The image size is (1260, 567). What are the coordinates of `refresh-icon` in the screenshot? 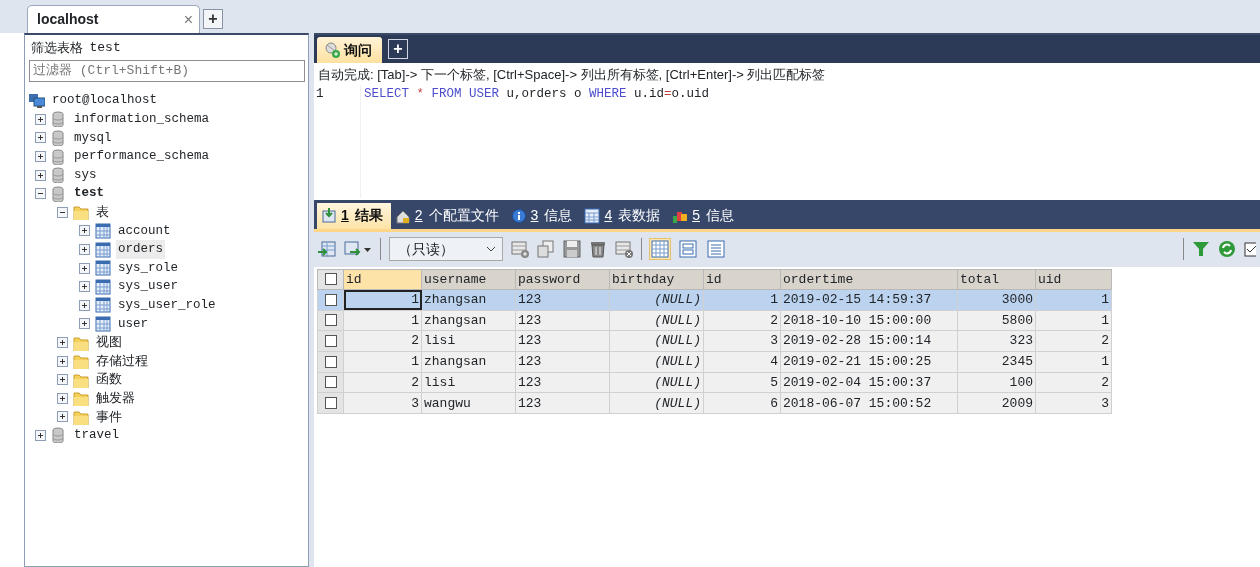 It's located at (1227, 249).